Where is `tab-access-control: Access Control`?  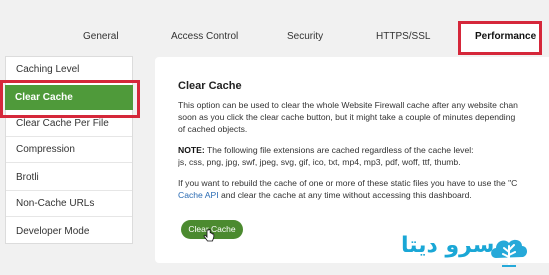
tab-access-control: Access Control is located at coordinates (204, 36).